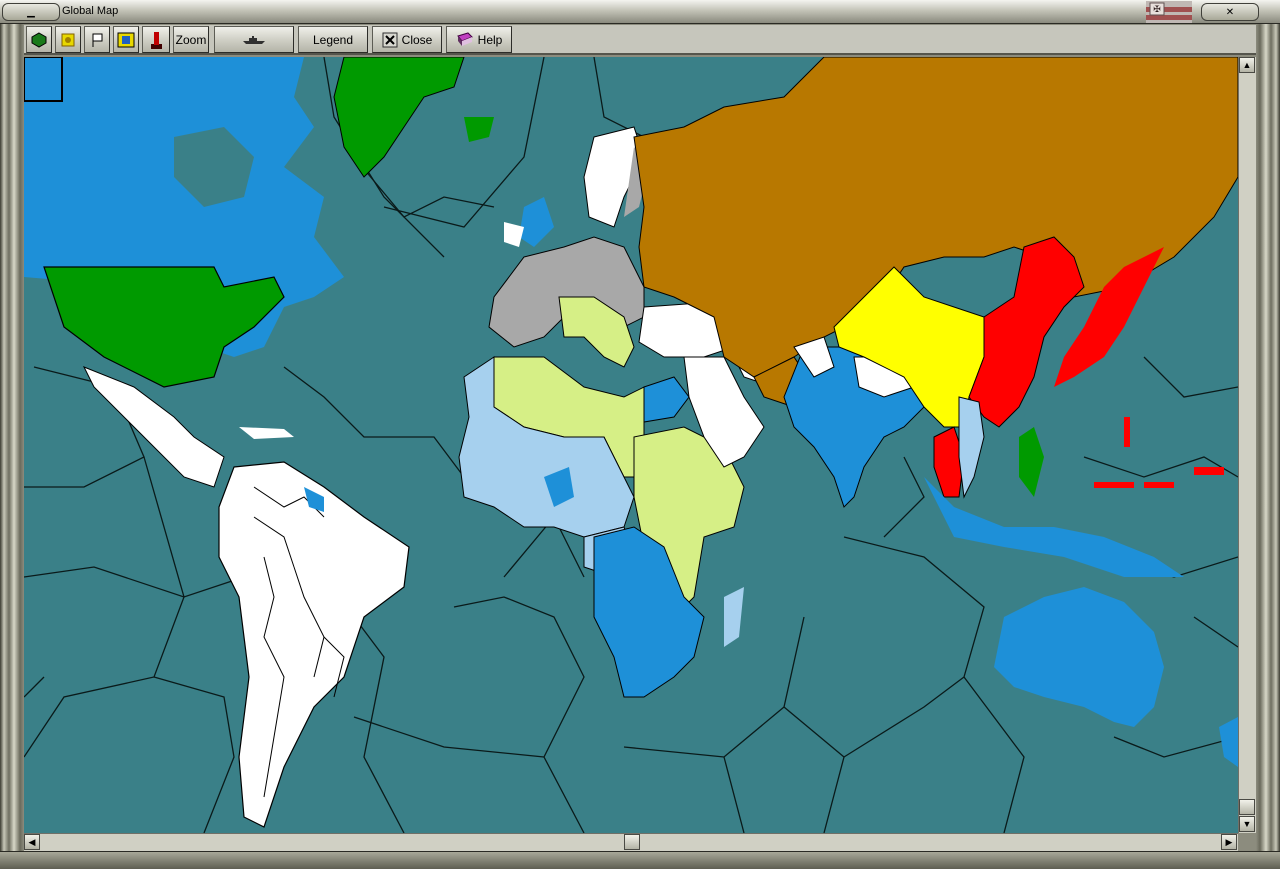 The height and width of the screenshot is (869, 1280). I want to click on industry-icon, so click(156, 40).